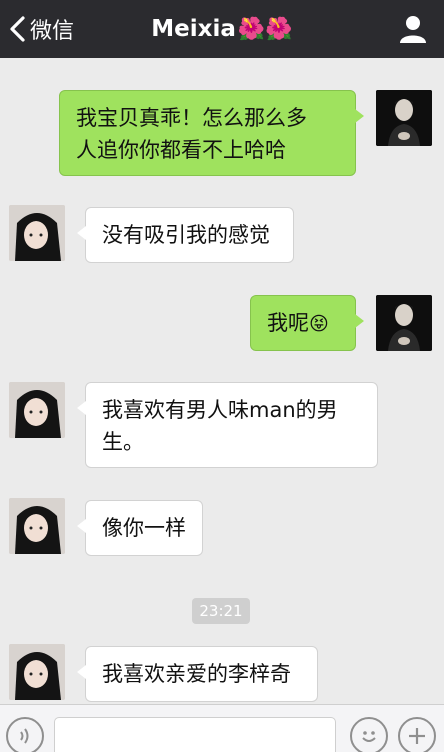 The height and width of the screenshot is (752, 444). Describe the element at coordinates (191, 118) in the screenshot. I see `message-text: 我宝贝真乖！怎么那么多` at that location.